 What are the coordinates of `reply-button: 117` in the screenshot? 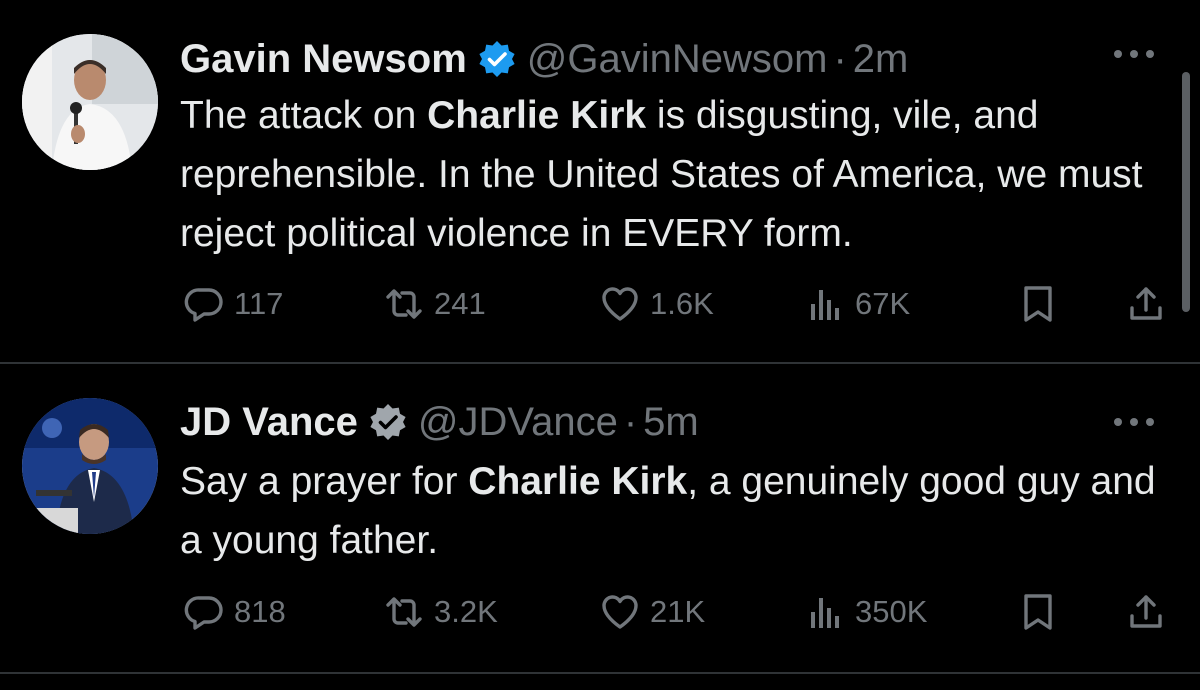 It's located at (233, 304).